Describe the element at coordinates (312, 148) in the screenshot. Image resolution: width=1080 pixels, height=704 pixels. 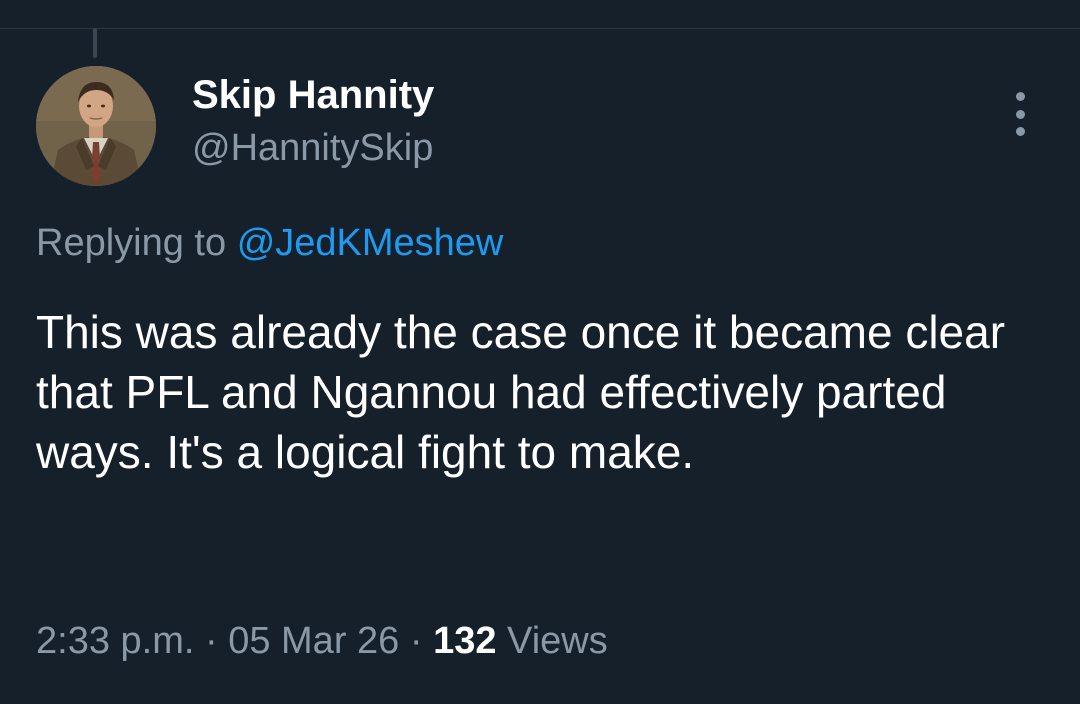
I see `author-handle: @HannitySkip` at that location.